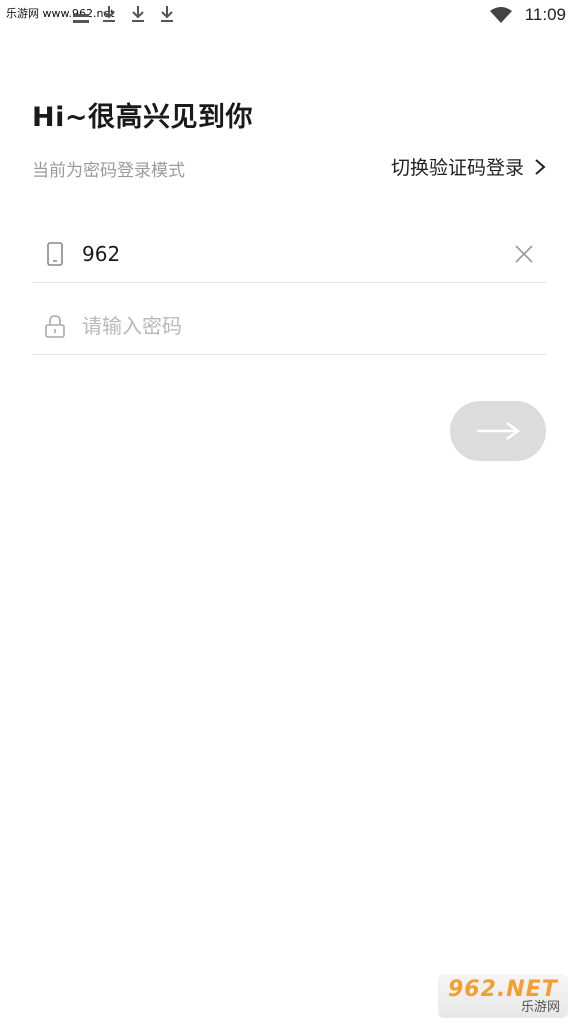 The height and width of the screenshot is (1024, 576). Describe the element at coordinates (288, 16) in the screenshot. I see `status-bar: 乐游网 www.962.net 11:09` at that location.